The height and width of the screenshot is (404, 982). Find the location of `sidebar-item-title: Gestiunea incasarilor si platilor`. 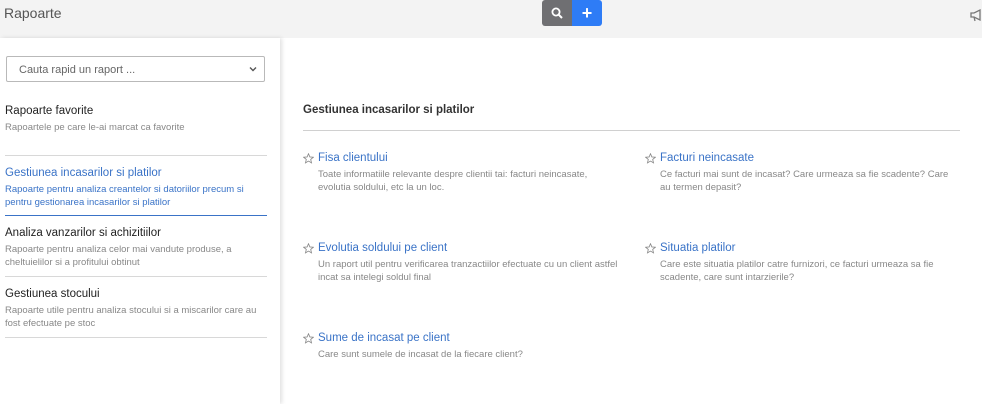

sidebar-item-title: Gestiunea incasarilor si platilor is located at coordinates (83, 173).